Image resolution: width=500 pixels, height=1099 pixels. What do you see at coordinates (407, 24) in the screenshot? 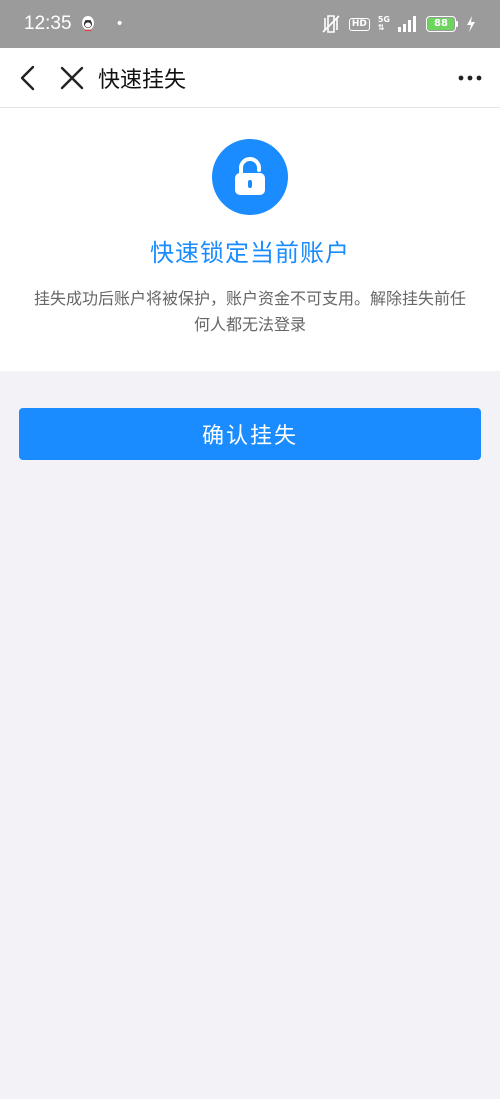
I see `signal-icon` at bounding box center [407, 24].